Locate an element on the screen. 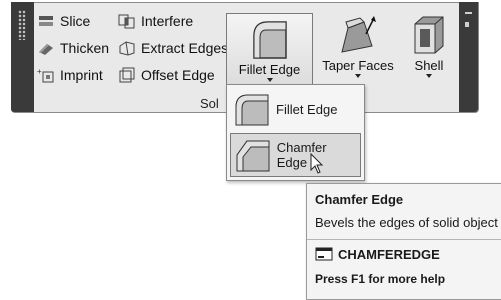 The width and height of the screenshot is (501, 300). slice-button: Slice is located at coordinates (63, 21).